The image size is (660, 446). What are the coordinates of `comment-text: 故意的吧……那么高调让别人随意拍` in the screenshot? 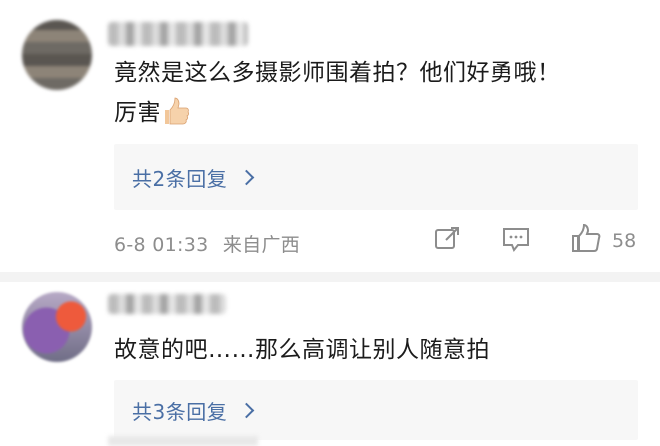 It's located at (377, 350).